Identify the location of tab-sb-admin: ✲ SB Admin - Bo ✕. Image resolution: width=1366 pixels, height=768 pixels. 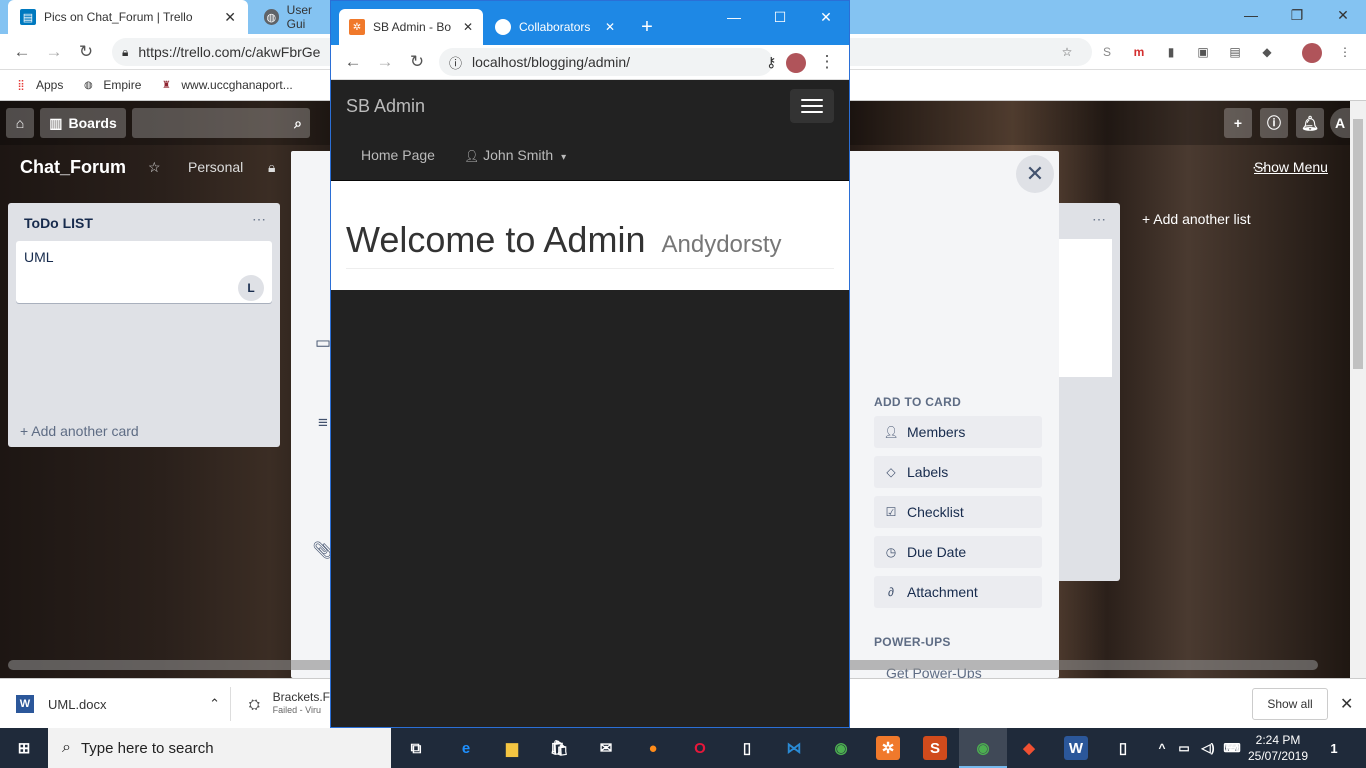
(411, 27).